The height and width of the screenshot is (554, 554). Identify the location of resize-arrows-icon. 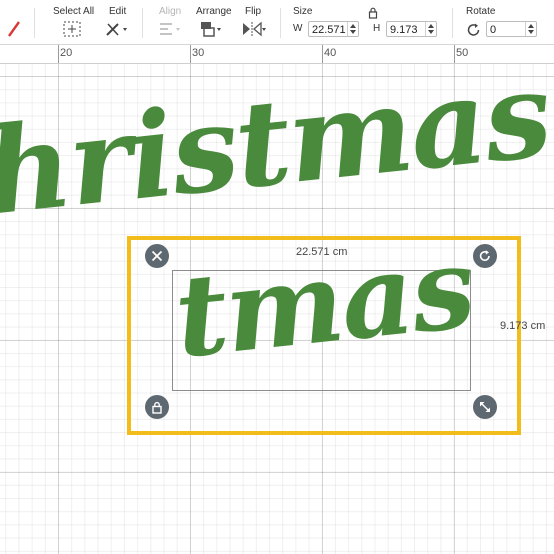
(485, 407).